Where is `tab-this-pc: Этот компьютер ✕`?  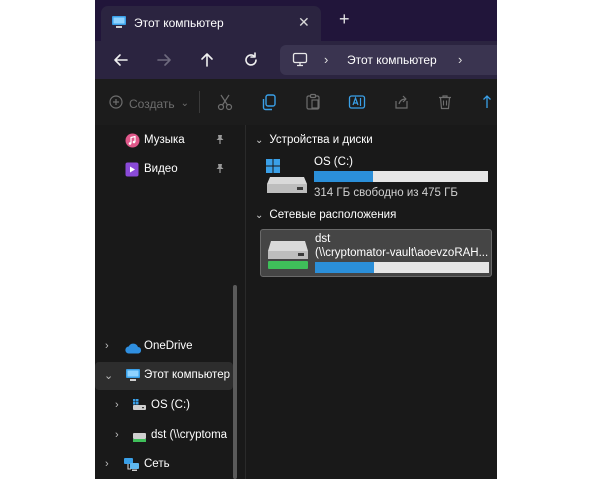
tab-this-pc: Этот компьютер ✕ is located at coordinates (211, 23).